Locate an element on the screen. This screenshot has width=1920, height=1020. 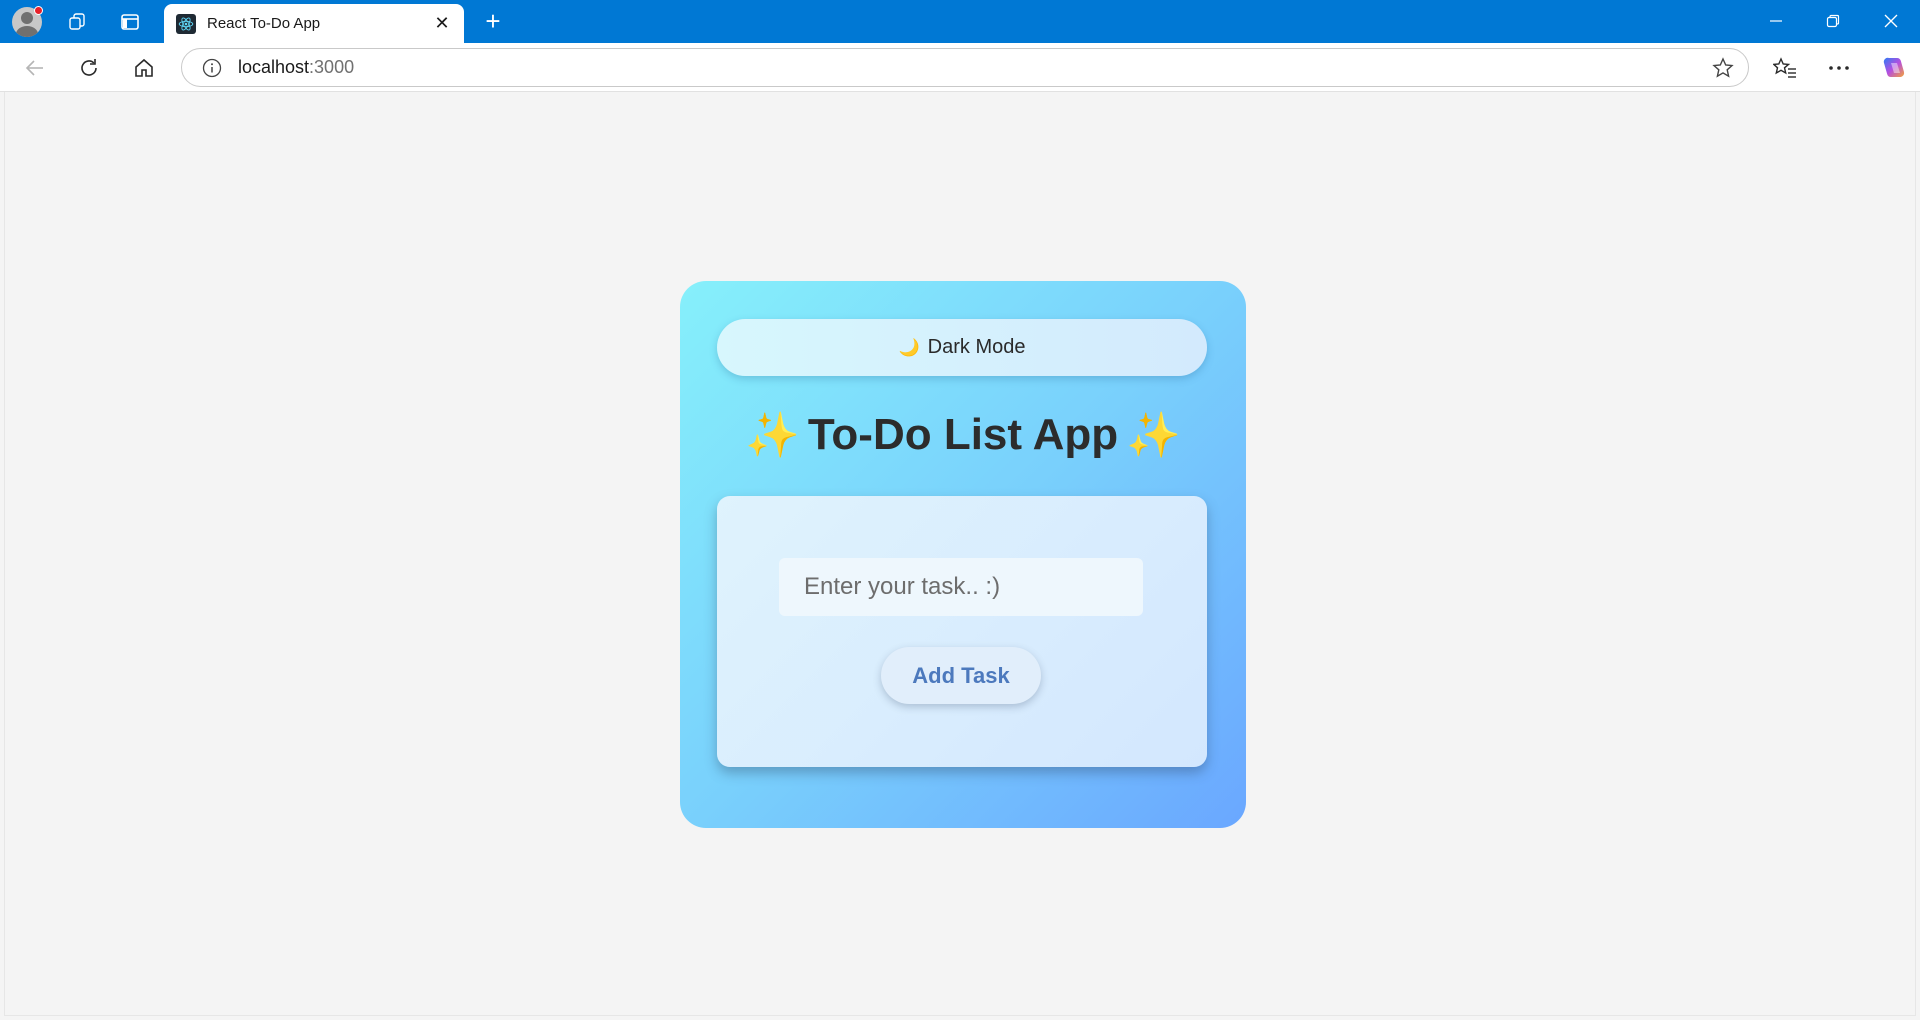
browser-toolbar: localhost:3000 is located at coordinates (960, 67).